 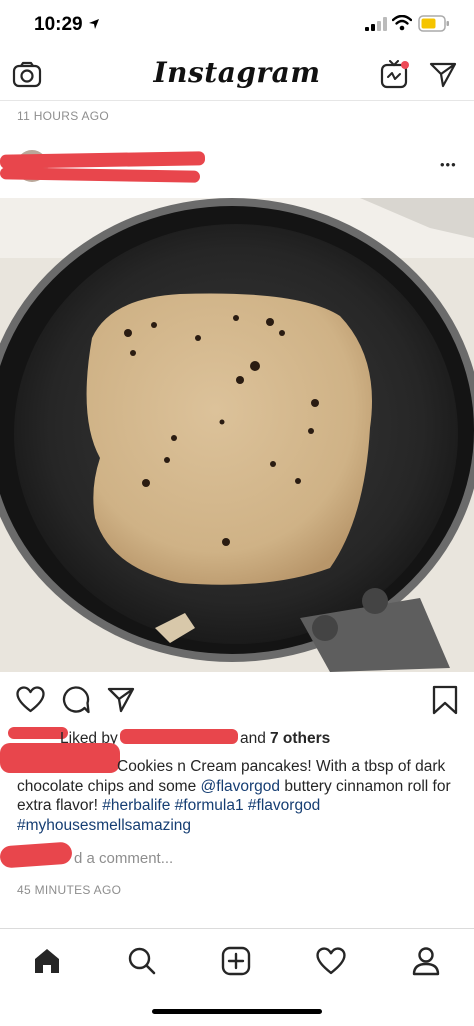 I want to click on direct-icon, so click(x=443, y=75).